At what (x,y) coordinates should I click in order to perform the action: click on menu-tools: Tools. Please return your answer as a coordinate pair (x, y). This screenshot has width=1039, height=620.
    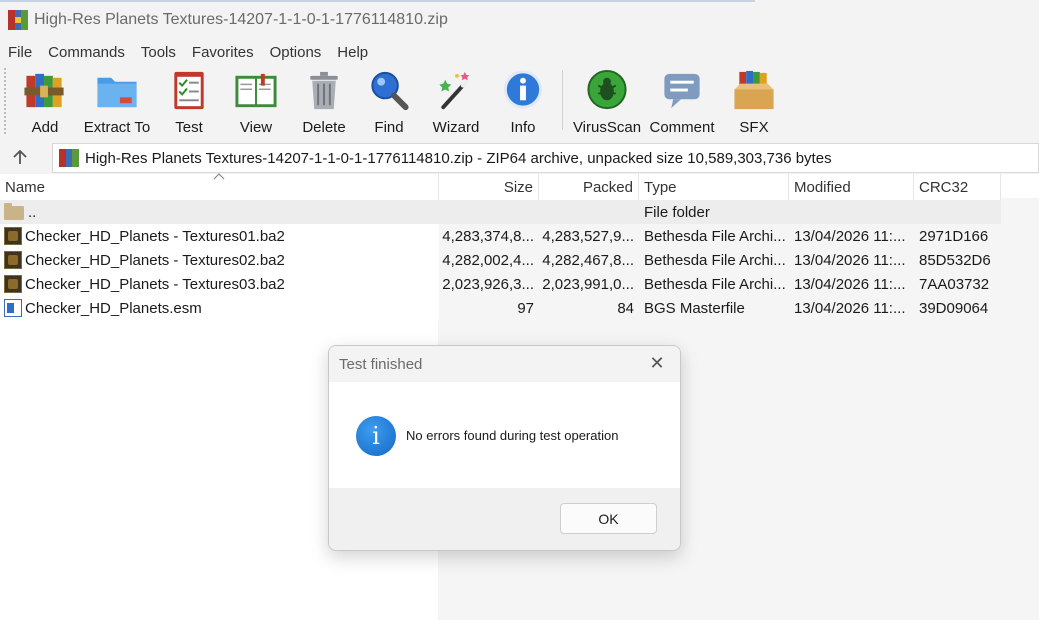
    Looking at the image, I should click on (158, 52).